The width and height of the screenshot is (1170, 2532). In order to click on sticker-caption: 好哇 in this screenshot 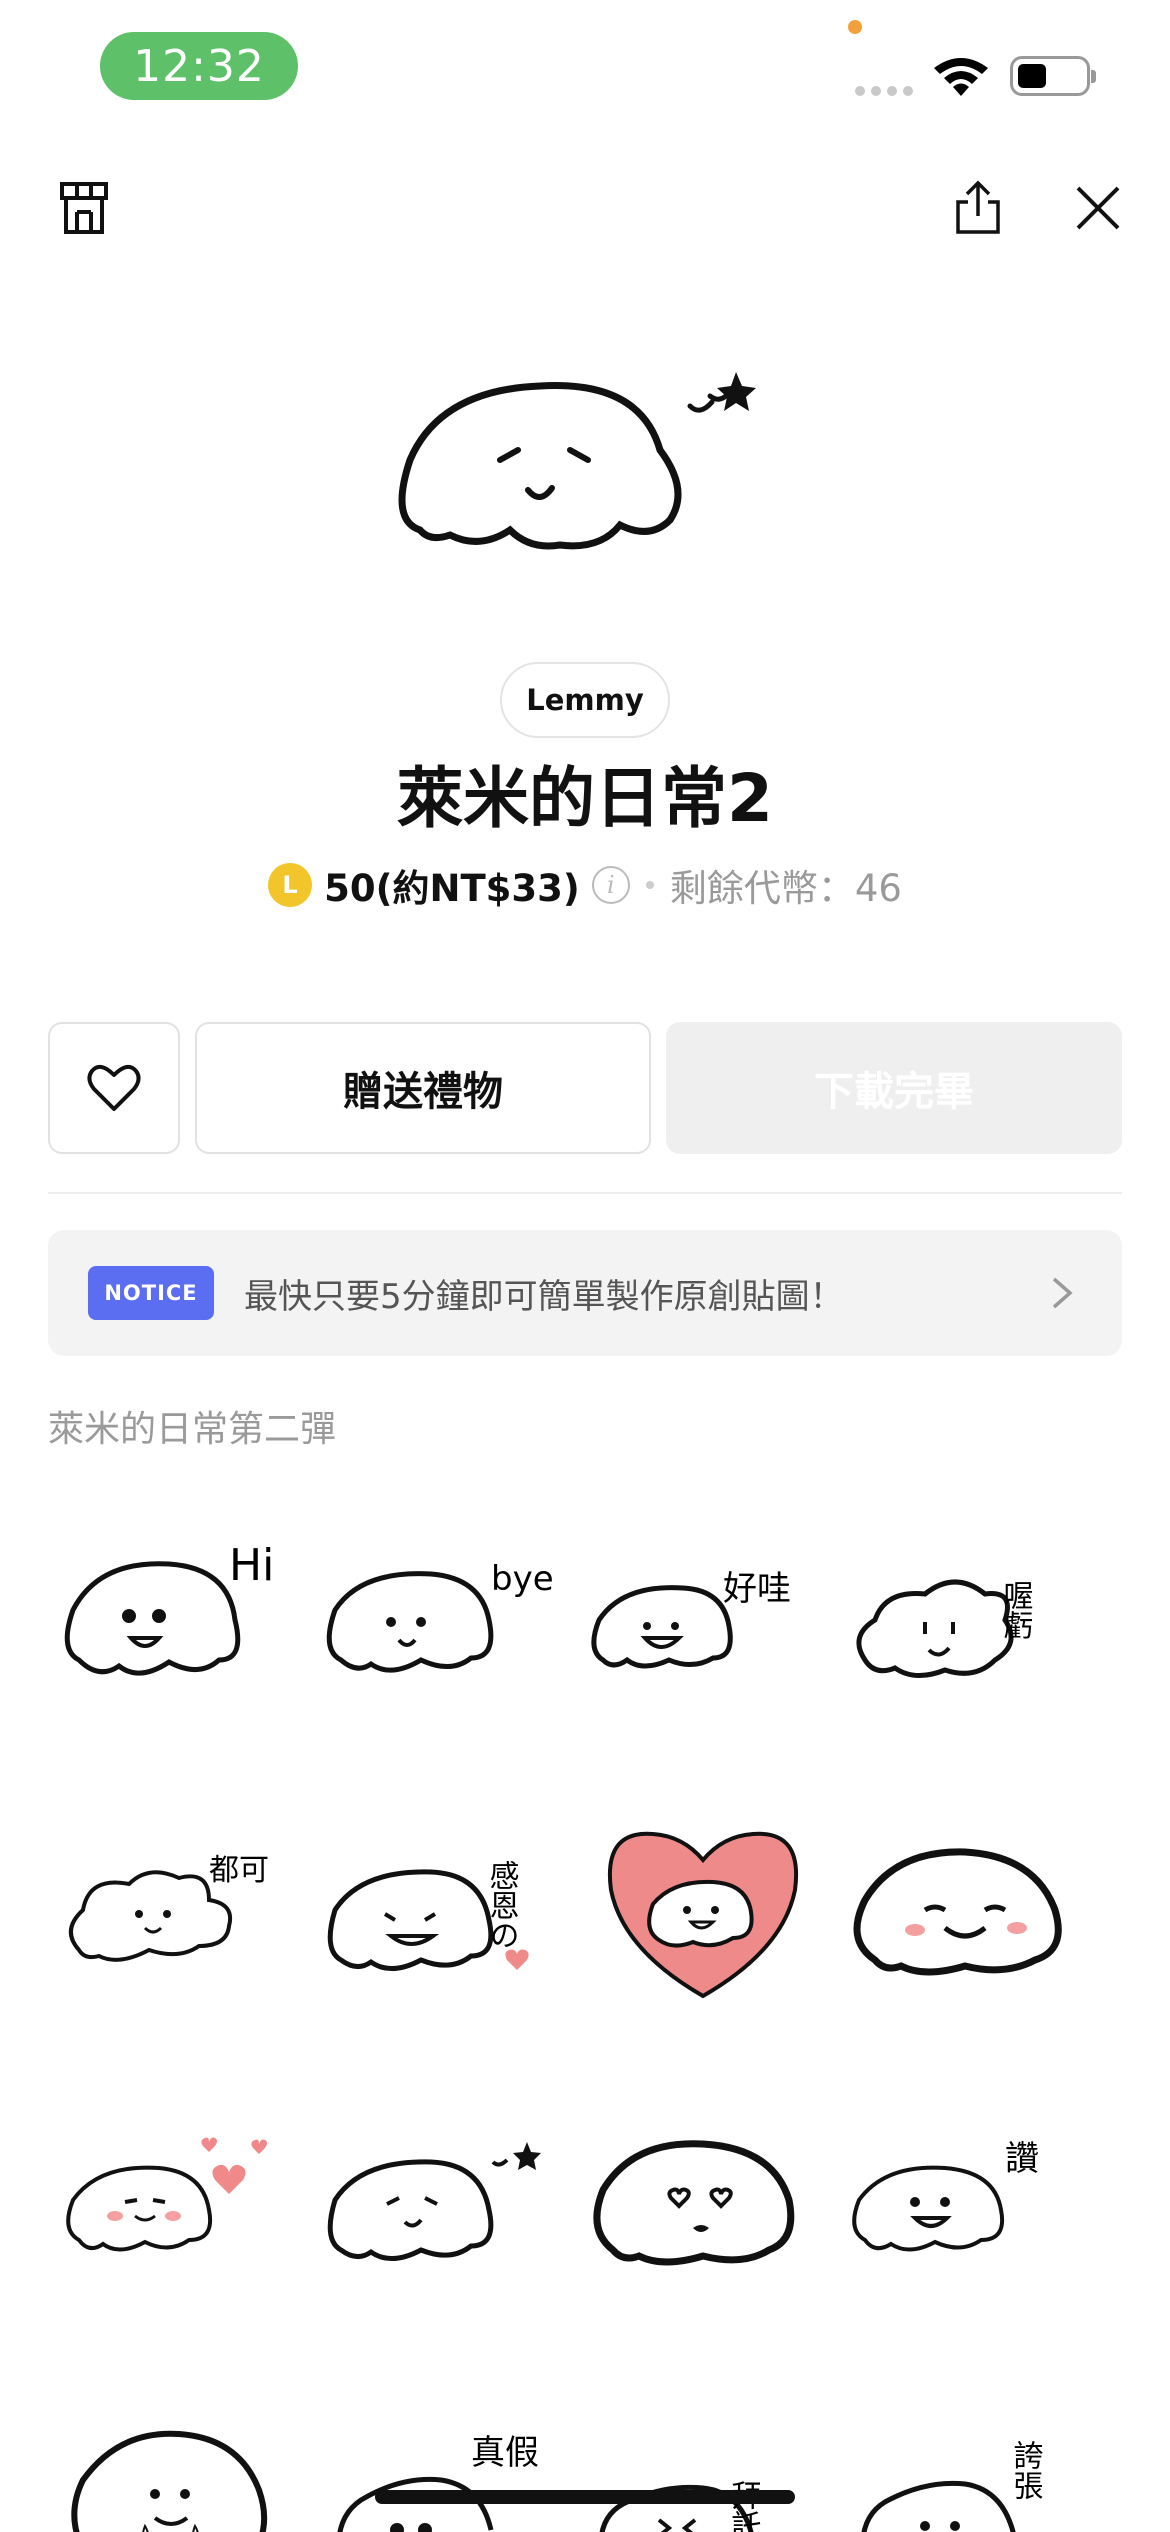, I will do `click(757, 1589)`.